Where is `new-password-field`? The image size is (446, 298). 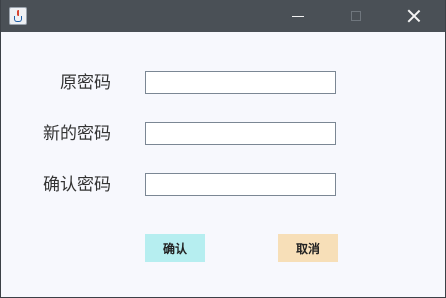
new-password-field is located at coordinates (240, 133).